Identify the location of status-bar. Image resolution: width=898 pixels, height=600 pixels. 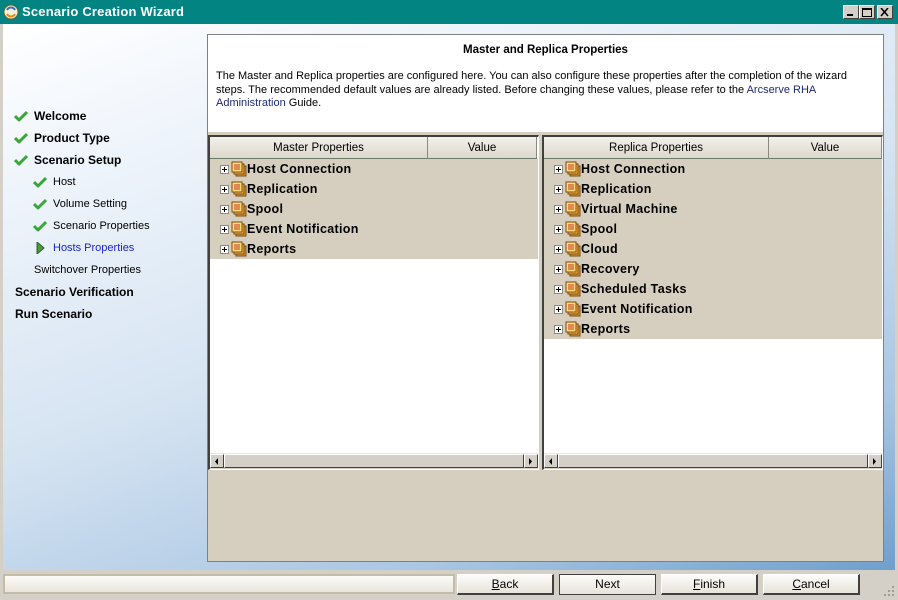
(229, 584).